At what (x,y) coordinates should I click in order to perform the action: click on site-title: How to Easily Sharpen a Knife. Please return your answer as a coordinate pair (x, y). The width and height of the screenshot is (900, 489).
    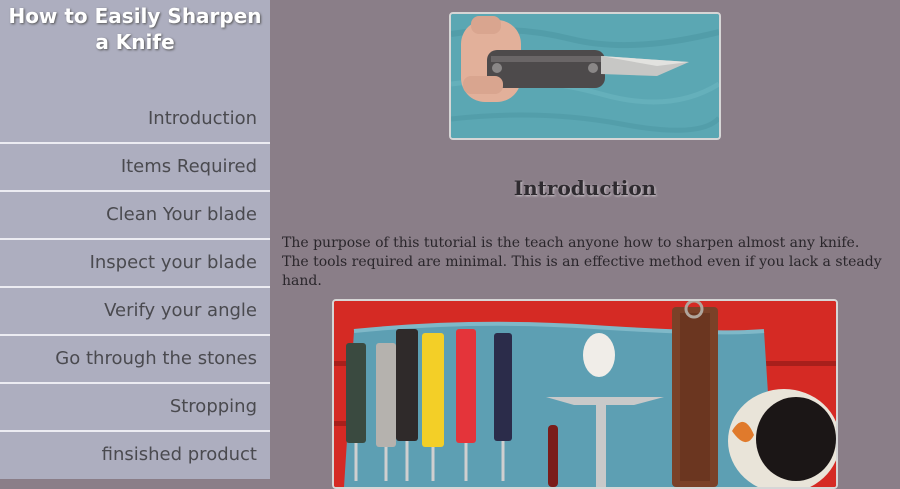
    Looking at the image, I should click on (135, 29).